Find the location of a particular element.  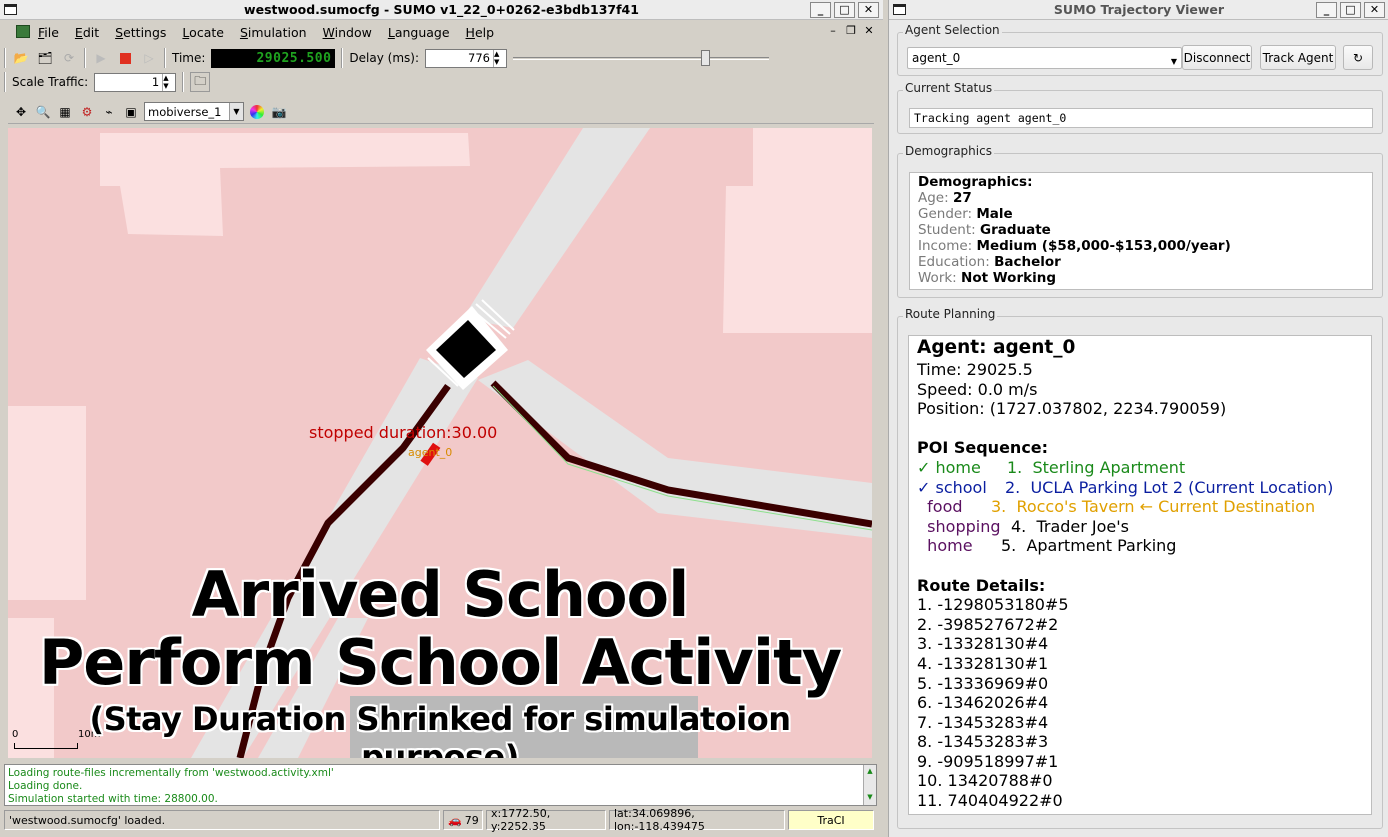

stop-icon is located at coordinates (125, 58).